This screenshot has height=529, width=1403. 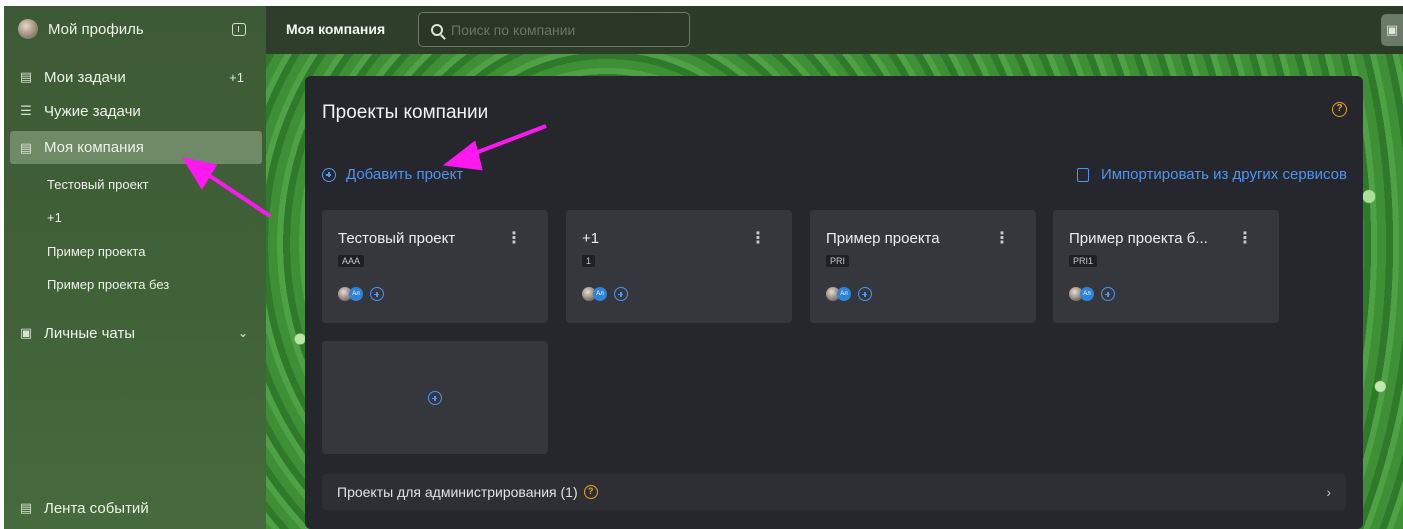 I want to click on admin-projects-row: Проекты для администрирования (1) ? ›, so click(x=834, y=492).